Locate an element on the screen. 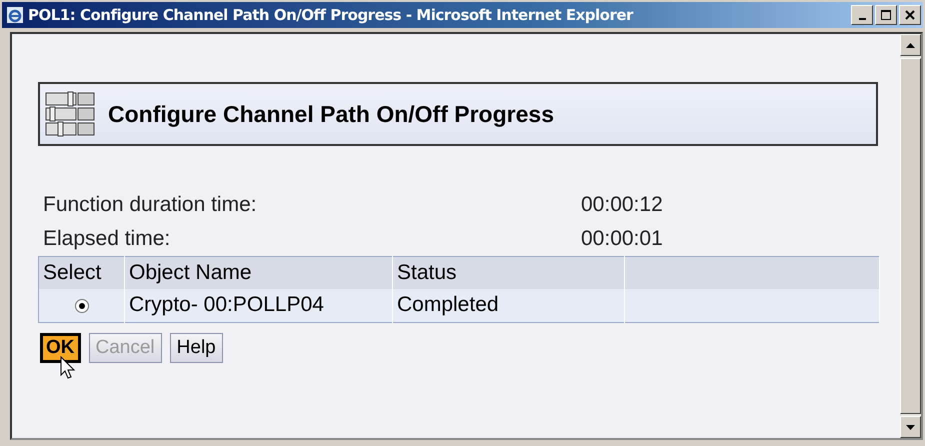 This screenshot has width=925, height=446. table-cell: Completed is located at coordinates (508, 305).